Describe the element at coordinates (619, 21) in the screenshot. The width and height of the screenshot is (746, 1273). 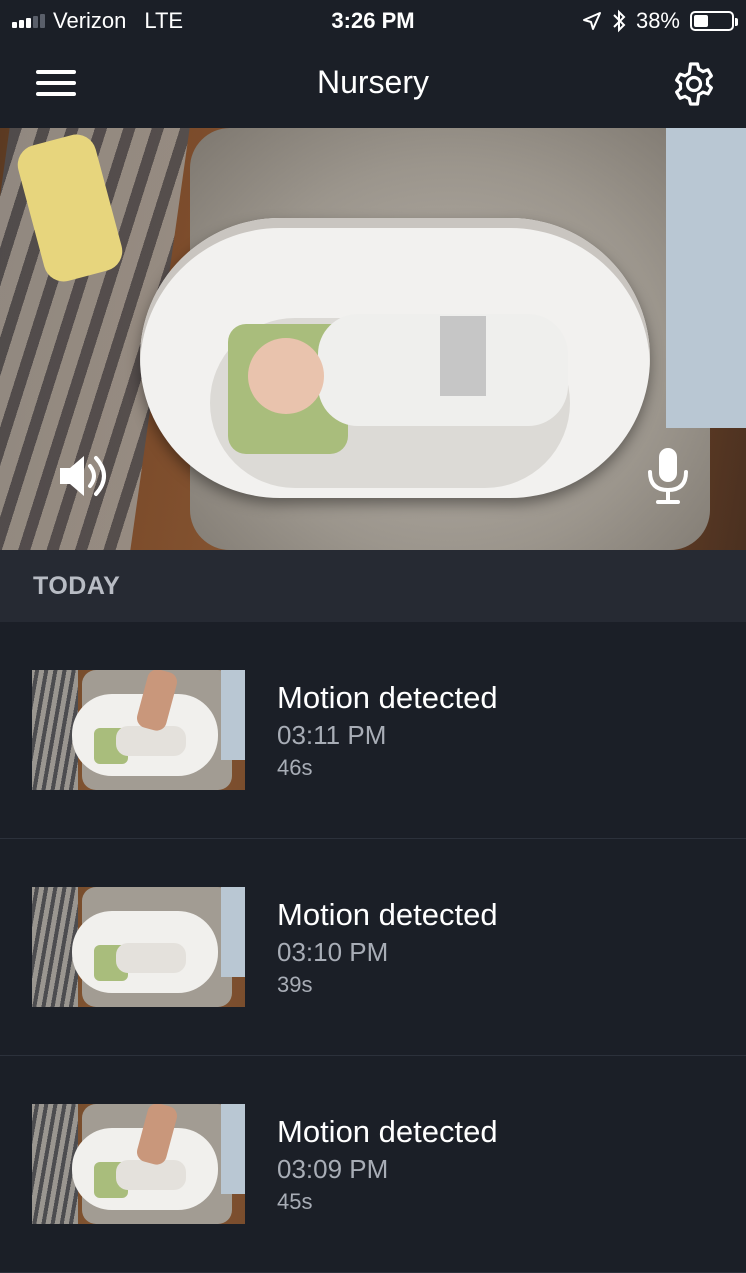
I see `bluetooth-icon` at that location.